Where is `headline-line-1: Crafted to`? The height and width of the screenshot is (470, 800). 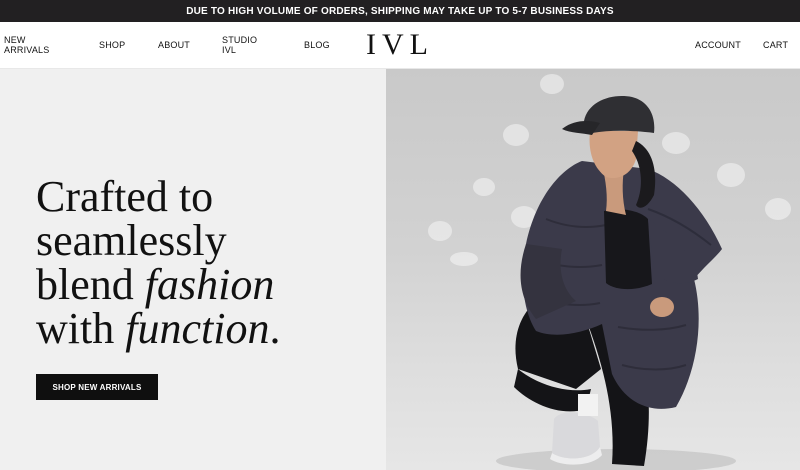
headline-line-1: Crafted to is located at coordinates (125, 196).